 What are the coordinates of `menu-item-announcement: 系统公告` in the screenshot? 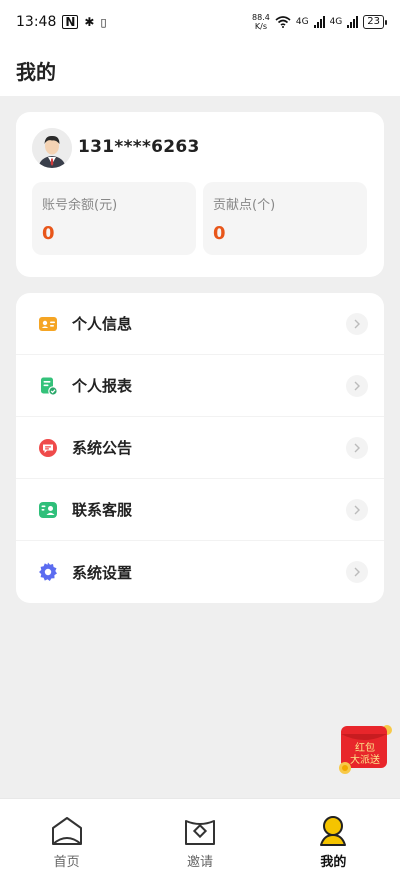 It's located at (200, 448).